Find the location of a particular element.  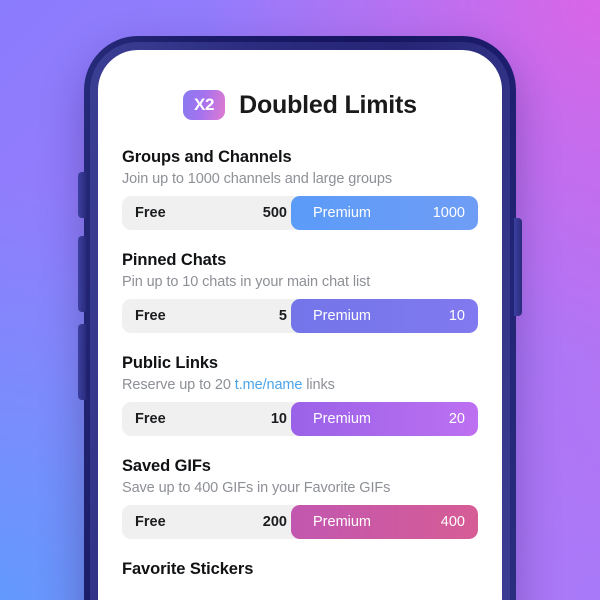

phone-silent-switch is located at coordinates (82, 195).